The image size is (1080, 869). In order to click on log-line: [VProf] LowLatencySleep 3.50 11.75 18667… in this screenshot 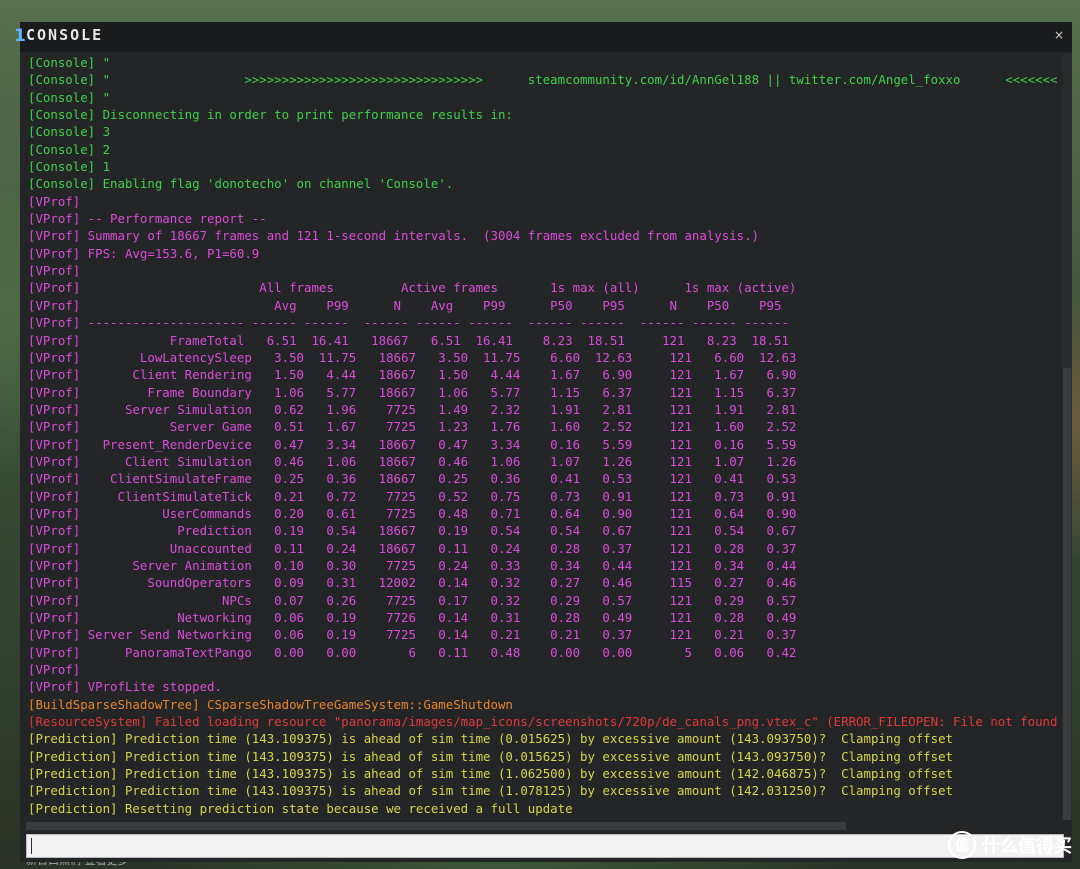, I will do `click(412, 357)`.